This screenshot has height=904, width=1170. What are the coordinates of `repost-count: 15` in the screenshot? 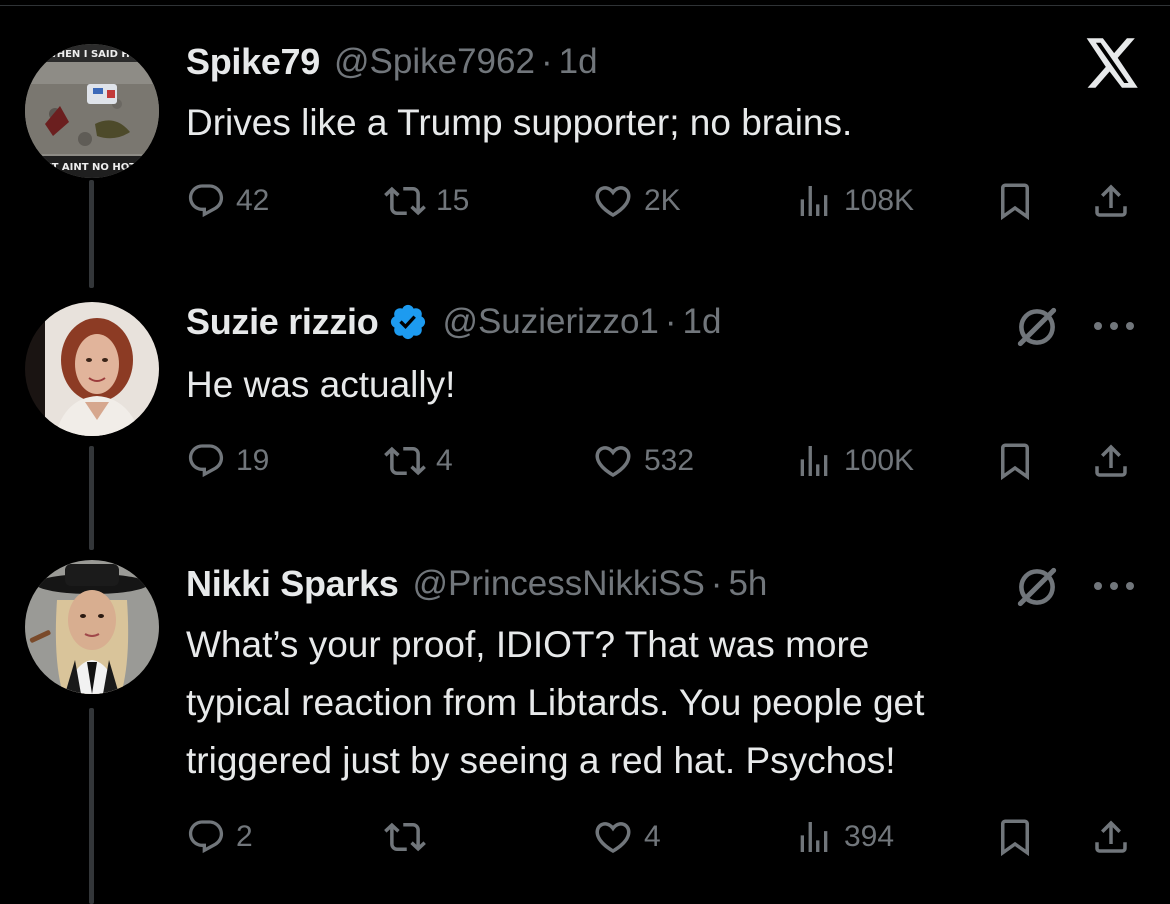 It's located at (453, 200).